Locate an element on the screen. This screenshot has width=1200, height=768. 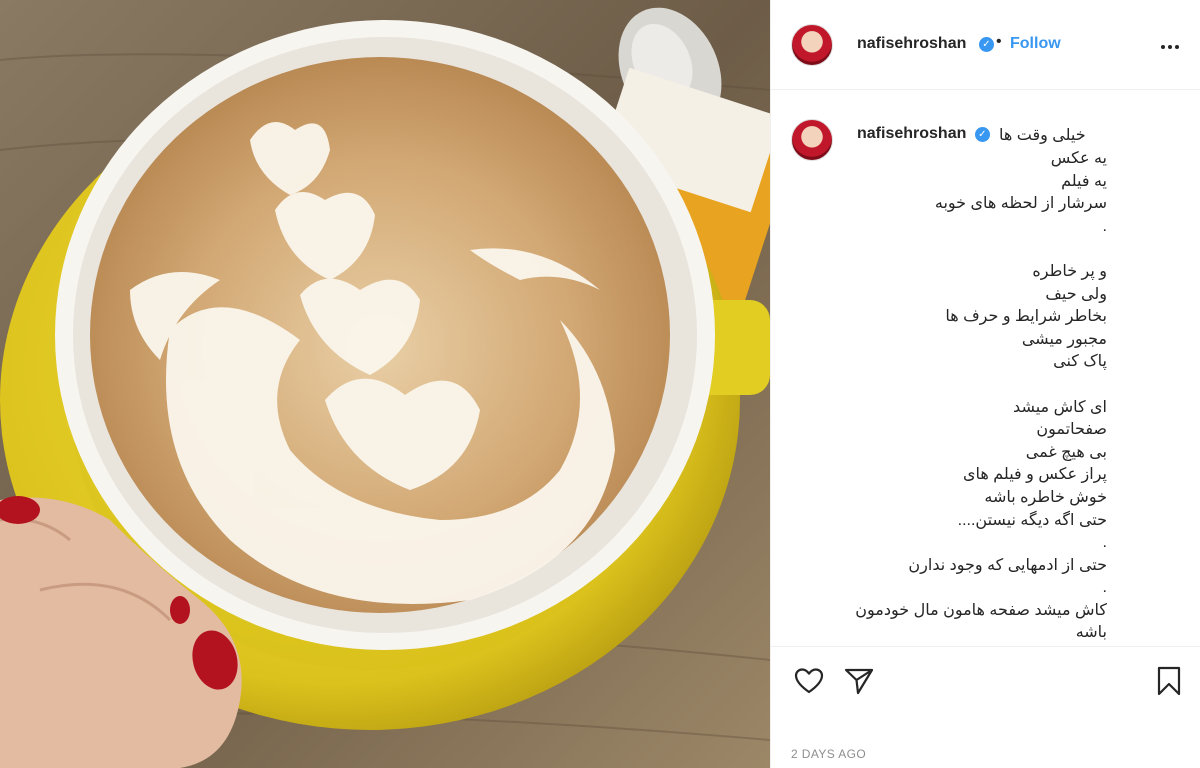
follow-button: Follow is located at coordinates (1035, 44).